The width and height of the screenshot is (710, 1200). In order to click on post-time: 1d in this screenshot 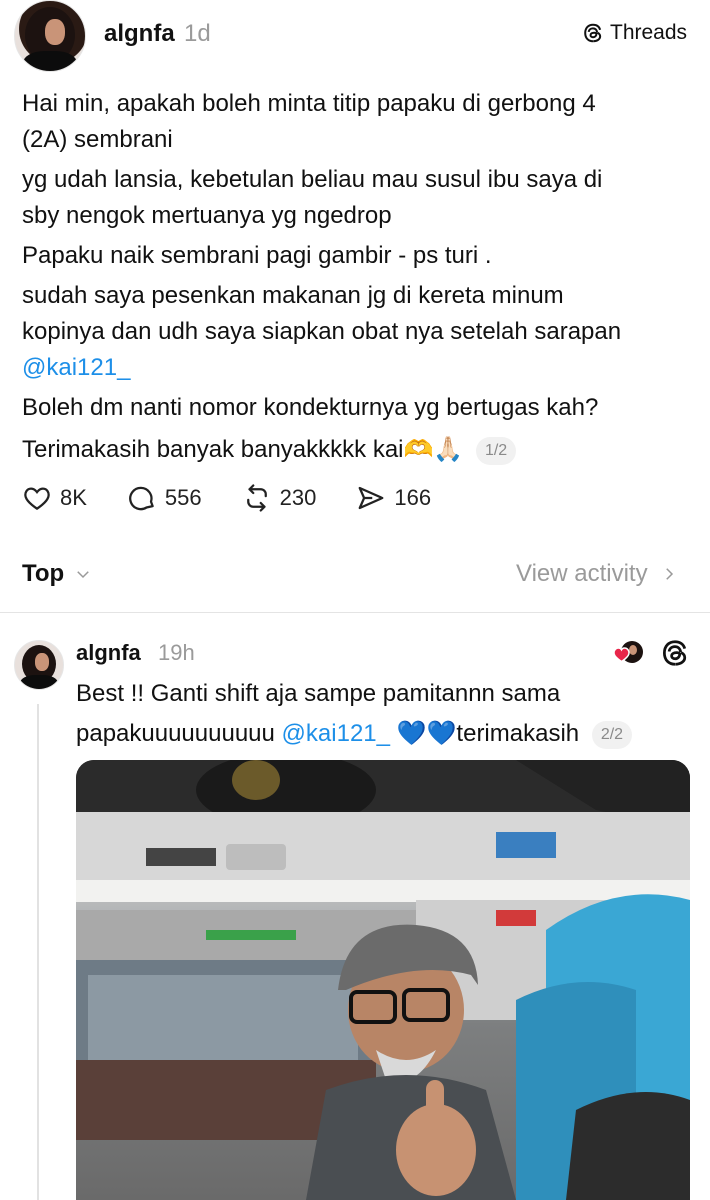, I will do `click(197, 33)`.